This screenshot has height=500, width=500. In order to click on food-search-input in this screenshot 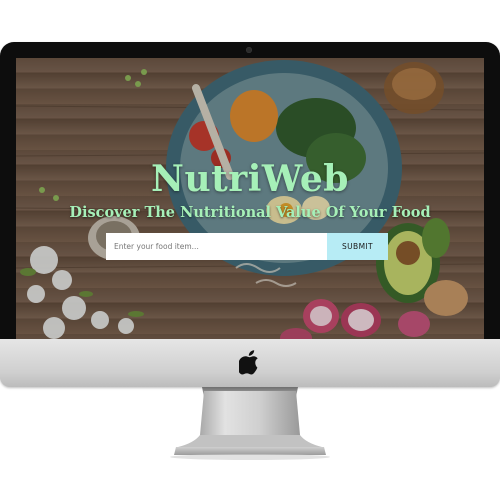, I will do `click(216, 246)`.